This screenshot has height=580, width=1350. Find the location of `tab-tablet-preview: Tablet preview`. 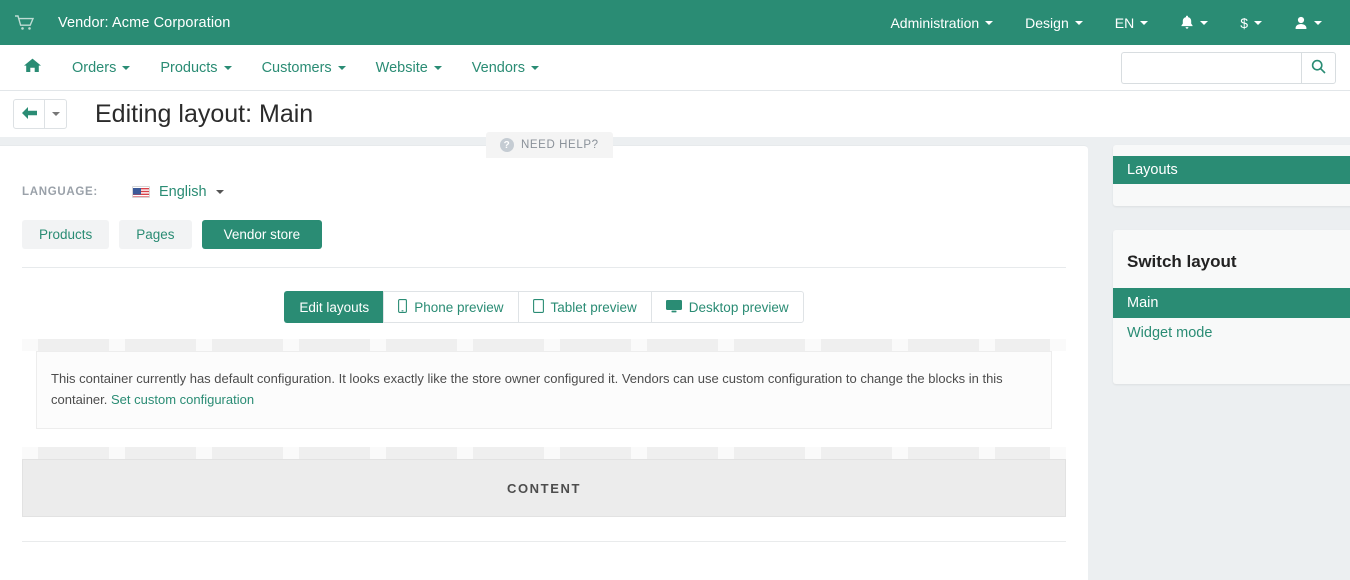

tab-tablet-preview: Tablet preview is located at coordinates (584, 307).